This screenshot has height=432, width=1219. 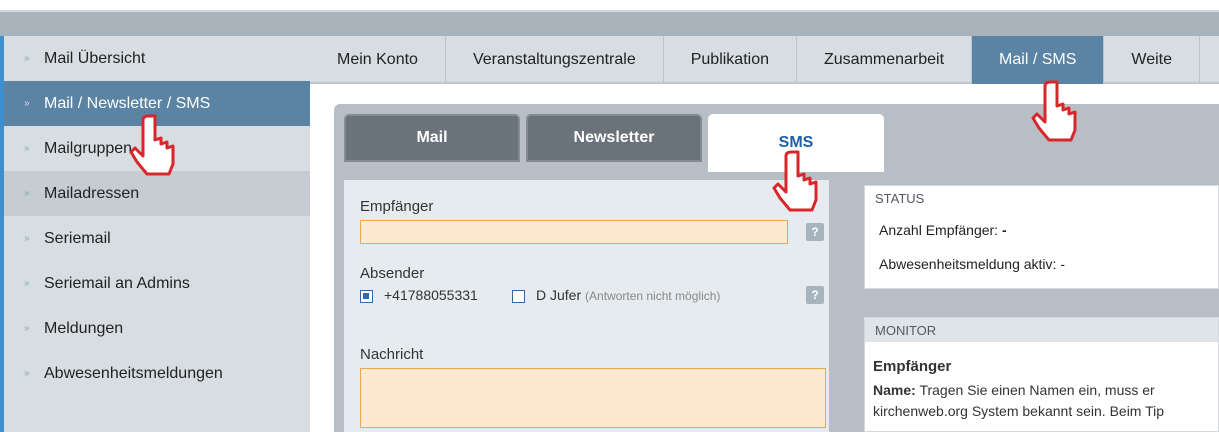 I want to click on sender-name-label: D Jufer (Antworten nicht möglich), so click(x=628, y=295).